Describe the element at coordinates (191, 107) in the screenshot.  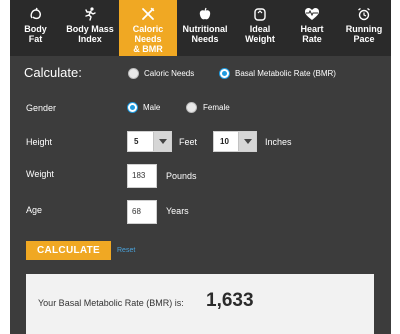
I see `radio-female` at that location.